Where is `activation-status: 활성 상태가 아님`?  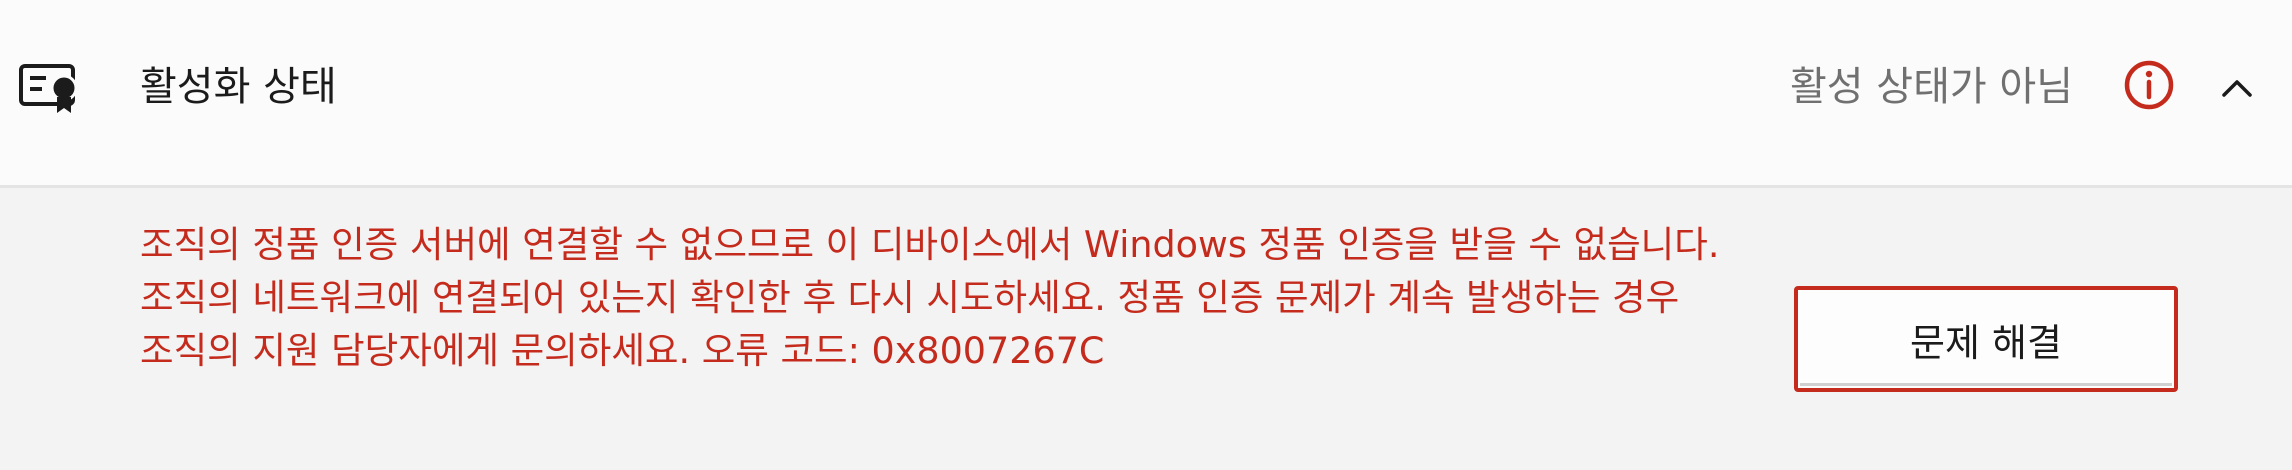 activation-status: 활성 상태가 아님 is located at coordinates (1931, 87).